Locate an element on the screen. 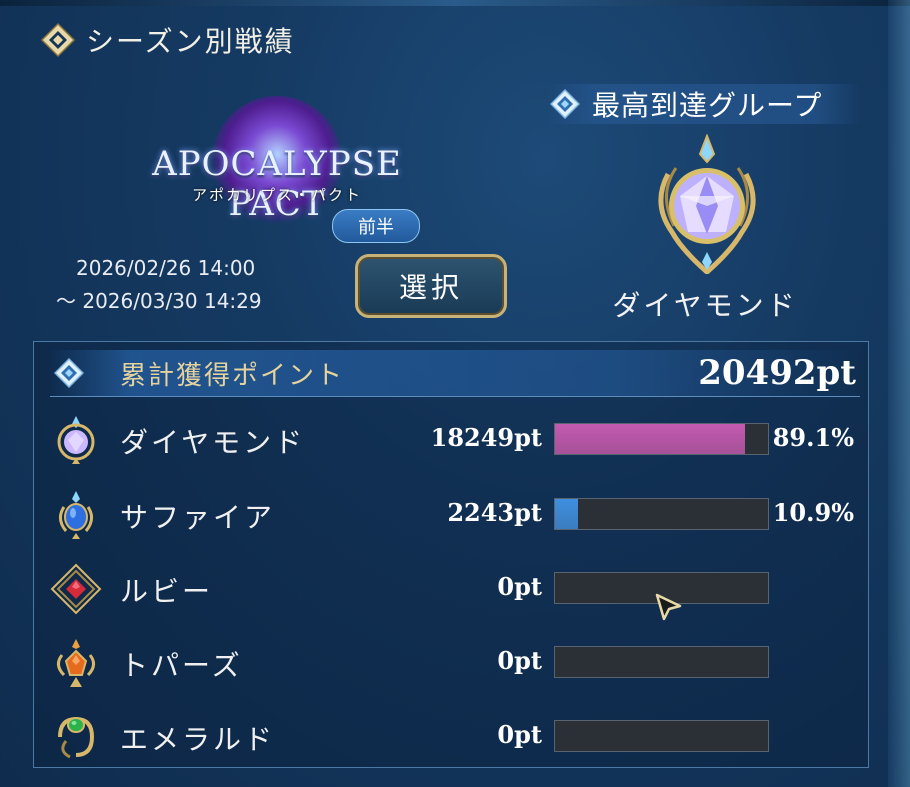 The image size is (910, 787). group-name: ルビー is located at coordinates (167, 591).